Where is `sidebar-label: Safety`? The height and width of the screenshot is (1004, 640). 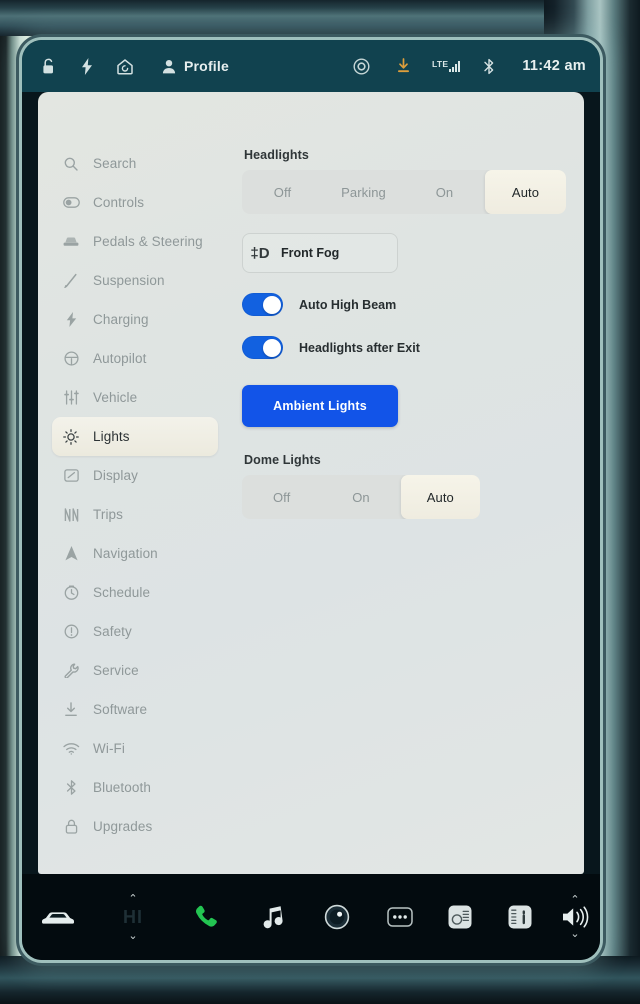 sidebar-label: Safety is located at coordinates (112, 631).